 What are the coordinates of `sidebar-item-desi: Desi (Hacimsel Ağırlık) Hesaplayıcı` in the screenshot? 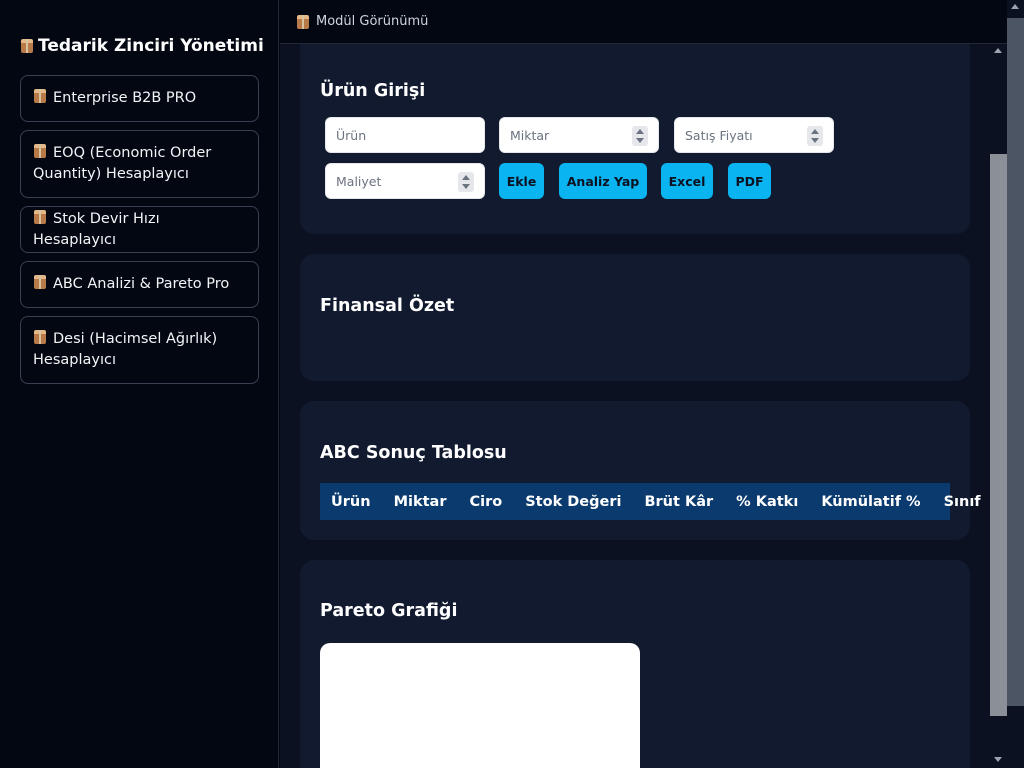 It's located at (139, 350).